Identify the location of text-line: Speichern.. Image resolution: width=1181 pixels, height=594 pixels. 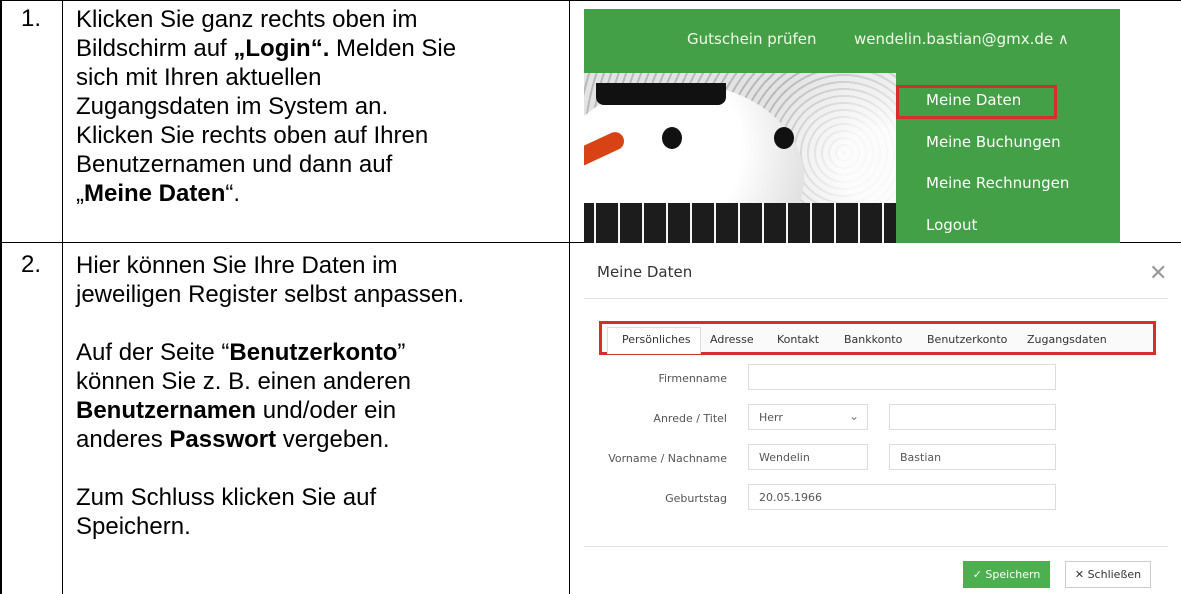
(133, 526).